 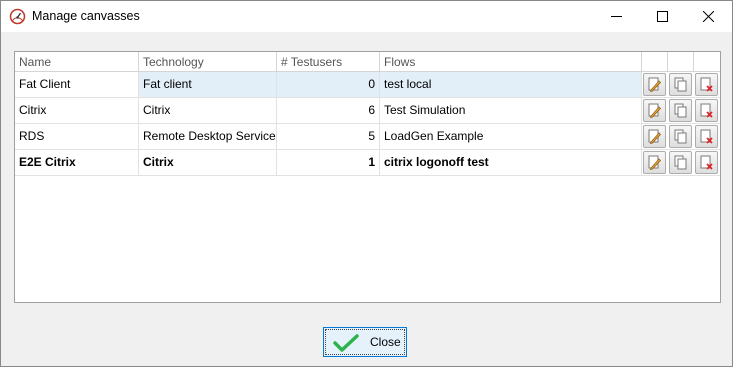 I want to click on column-header-flows: Flows, so click(x=511, y=62).